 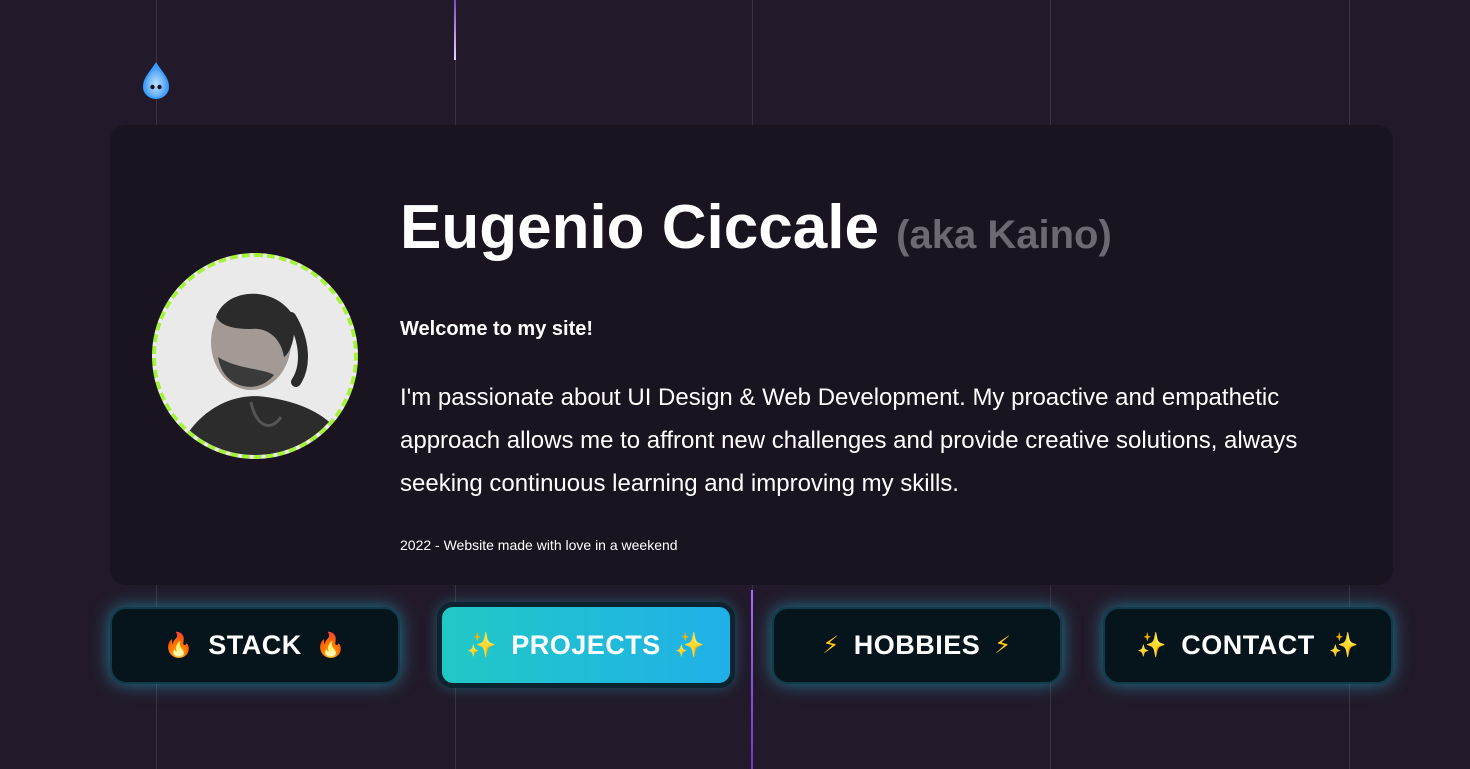 I want to click on person-photo-icon, so click(x=255, y=356).